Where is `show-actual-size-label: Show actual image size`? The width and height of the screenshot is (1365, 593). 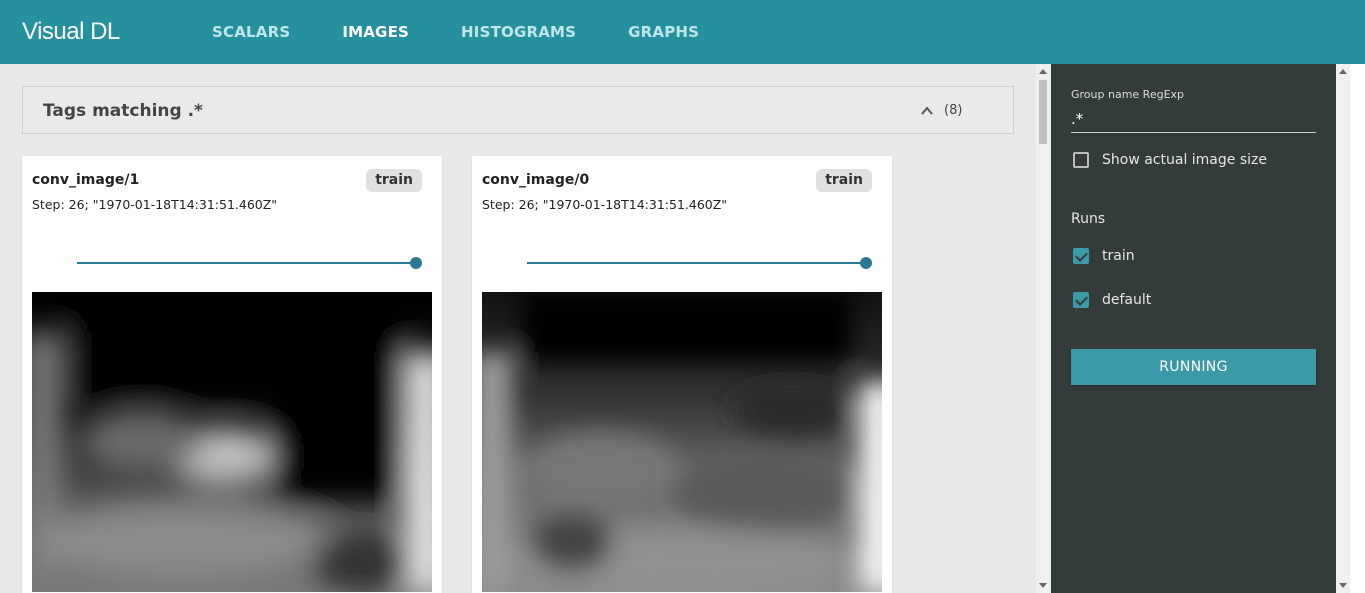
show-actual-size-label: Show actual image size is located at coordinates (1184, 160).